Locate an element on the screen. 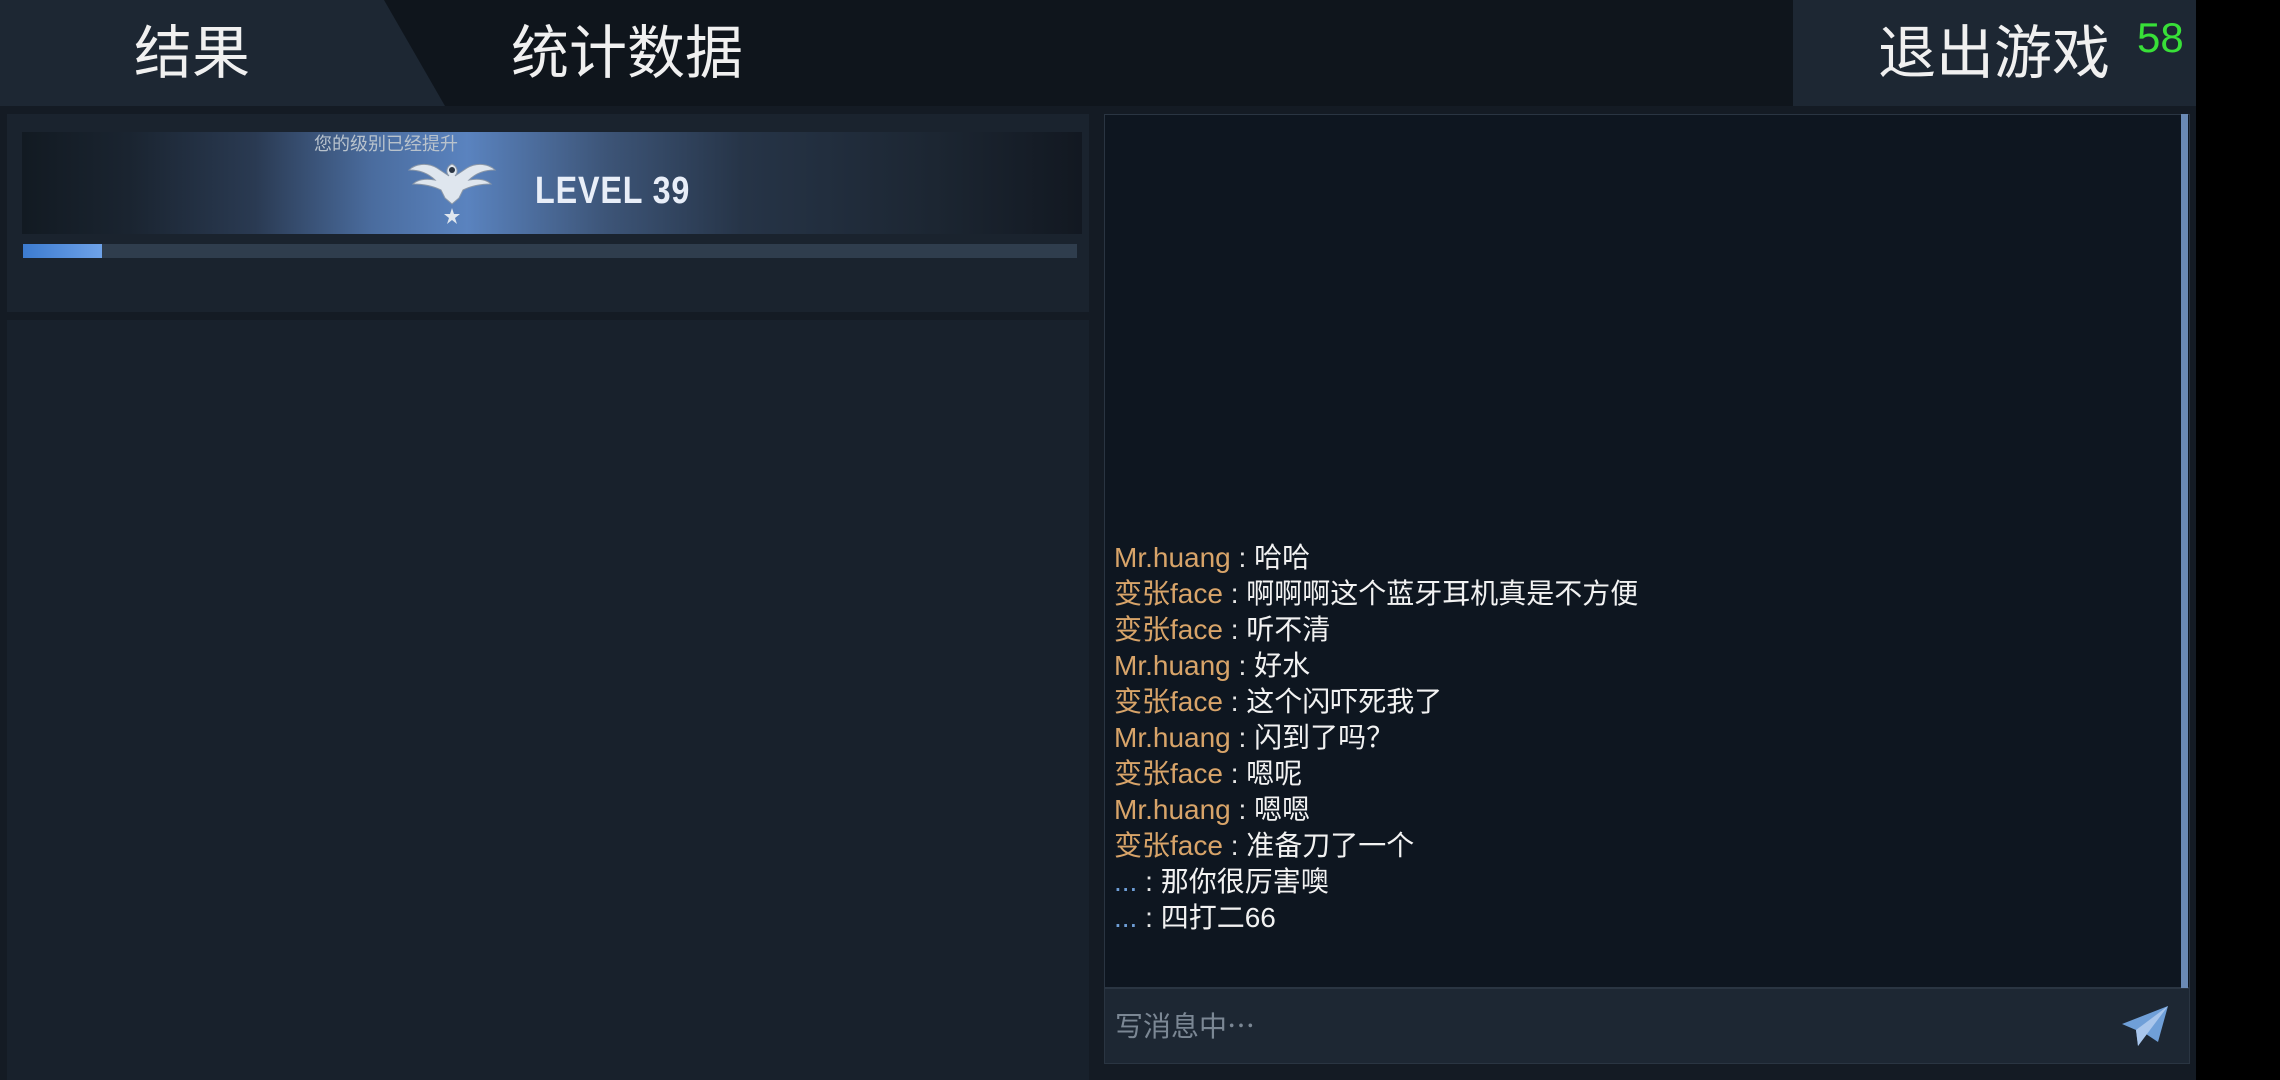  chat-message: ... : 那你很厉害噢 is located at coordinates (1634, 882).